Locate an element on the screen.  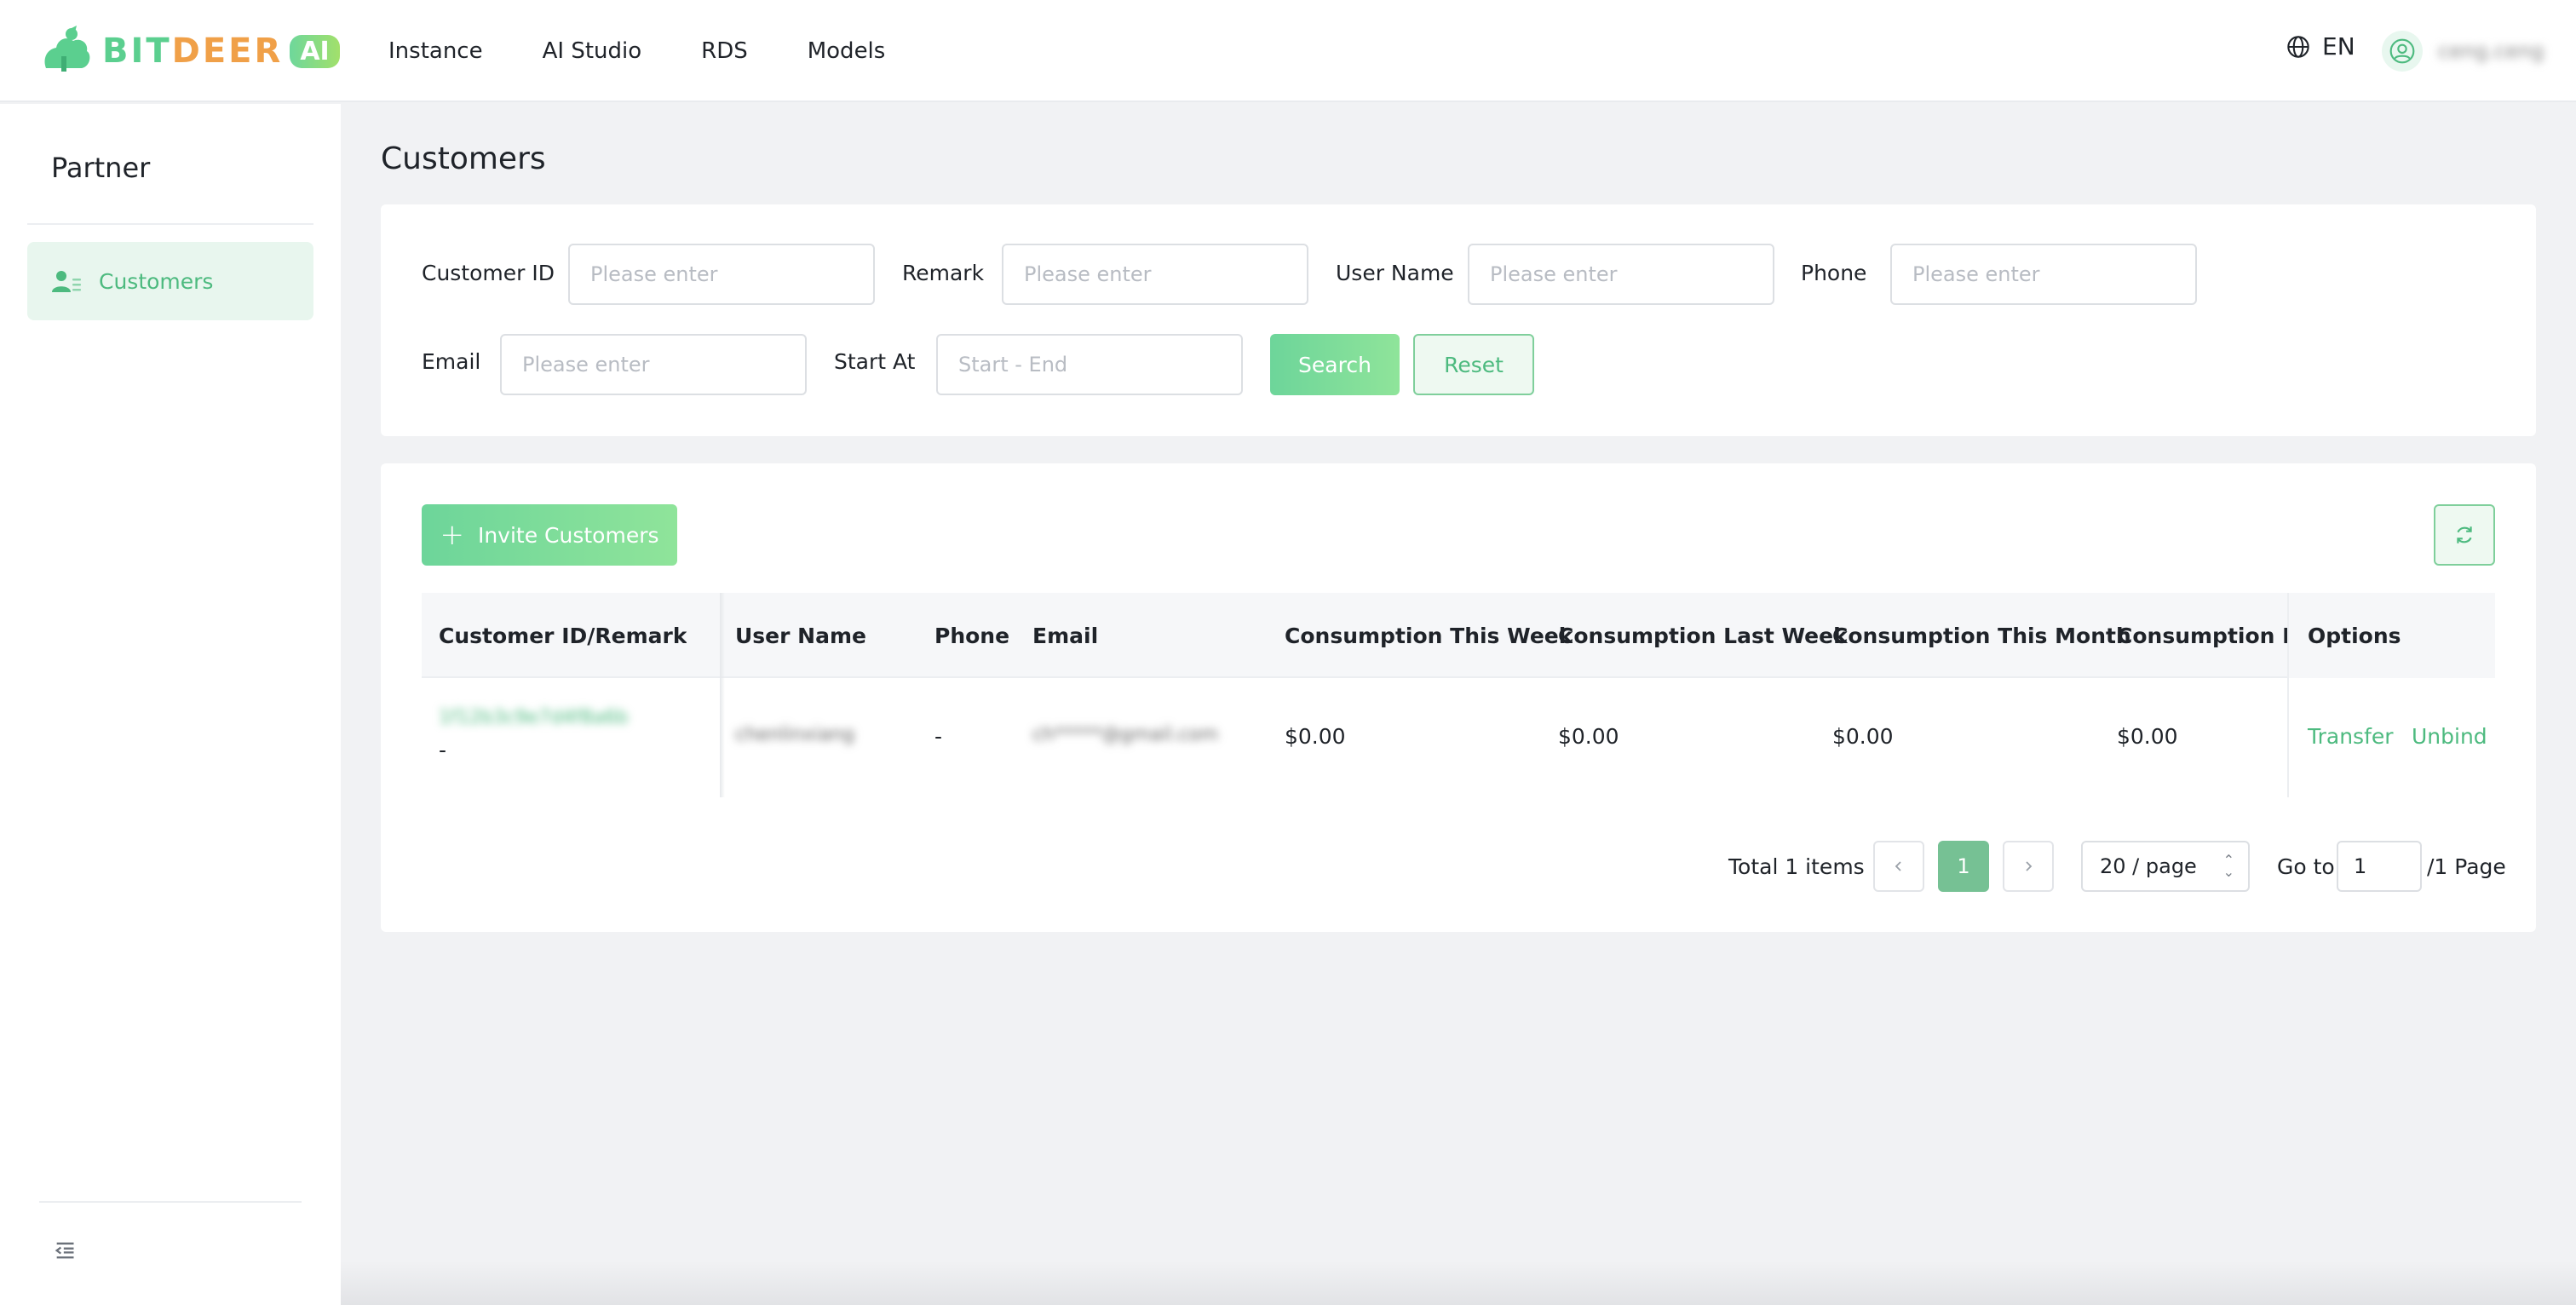
goto-label: Go to is located at coordinates (2306, 866).